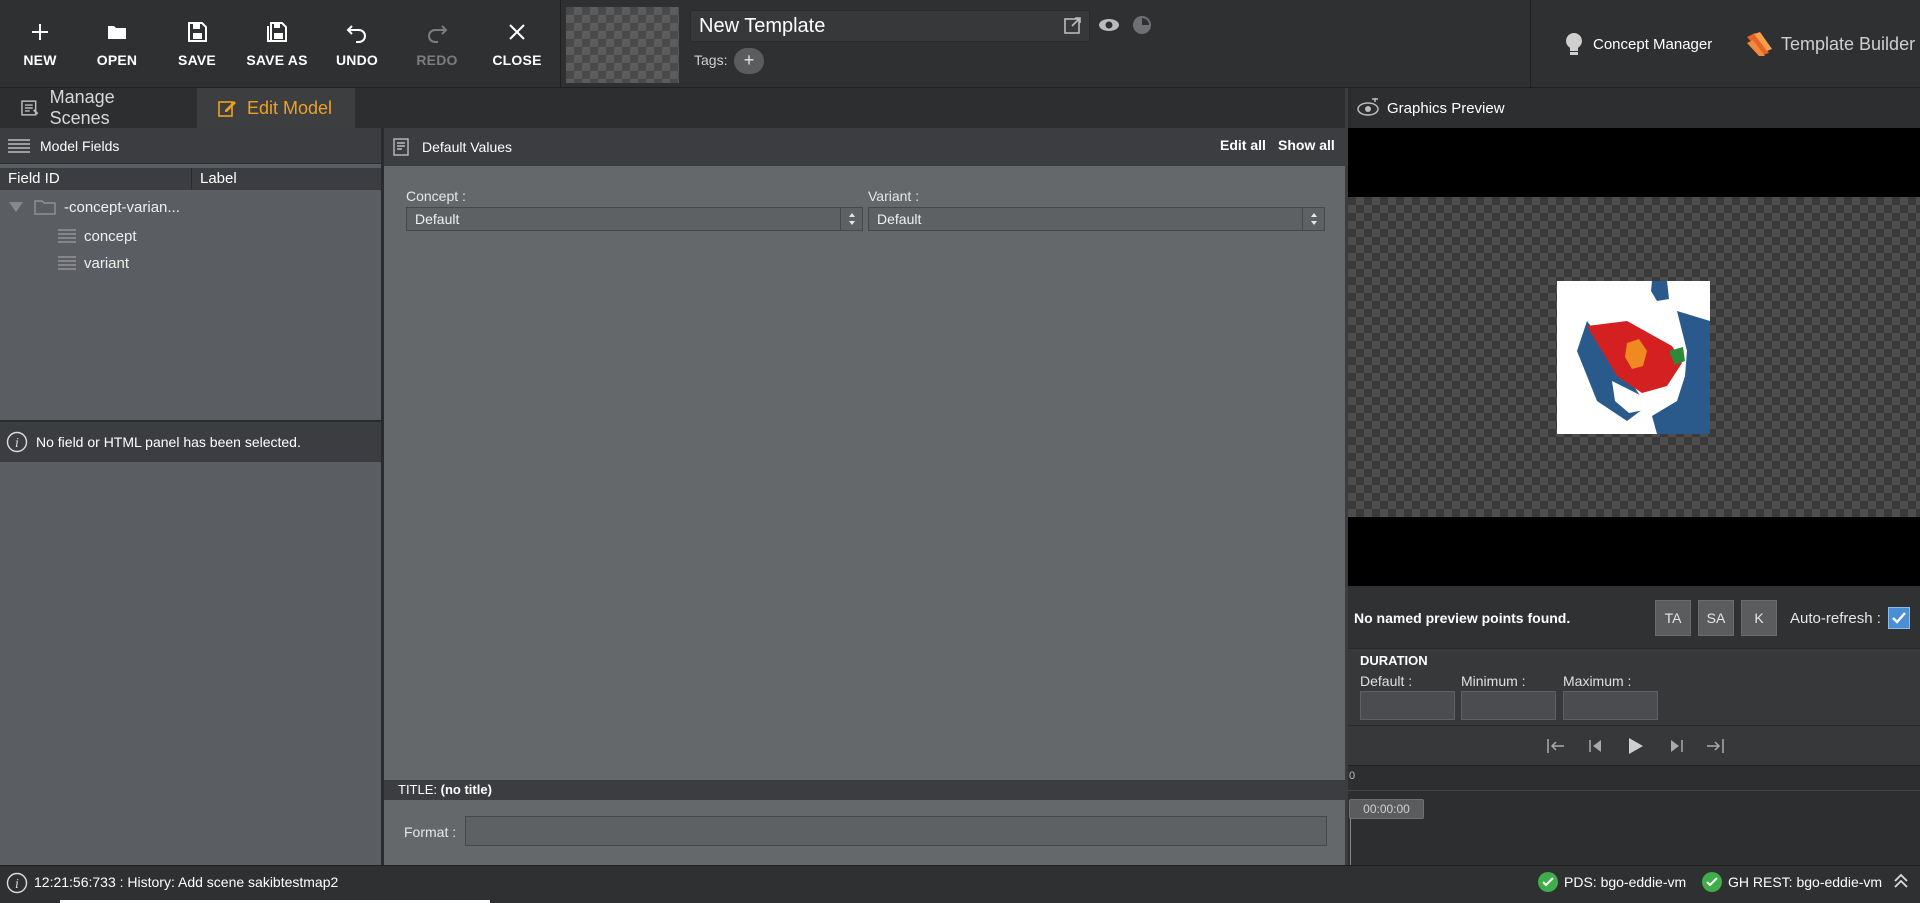 Image resolution: width=1920 pixels, height=903 pixels. What do you see at coordinates (1352, 776) in the screenshot?
I see `timeline-zero: 0` at bounding box center [1352, 776].